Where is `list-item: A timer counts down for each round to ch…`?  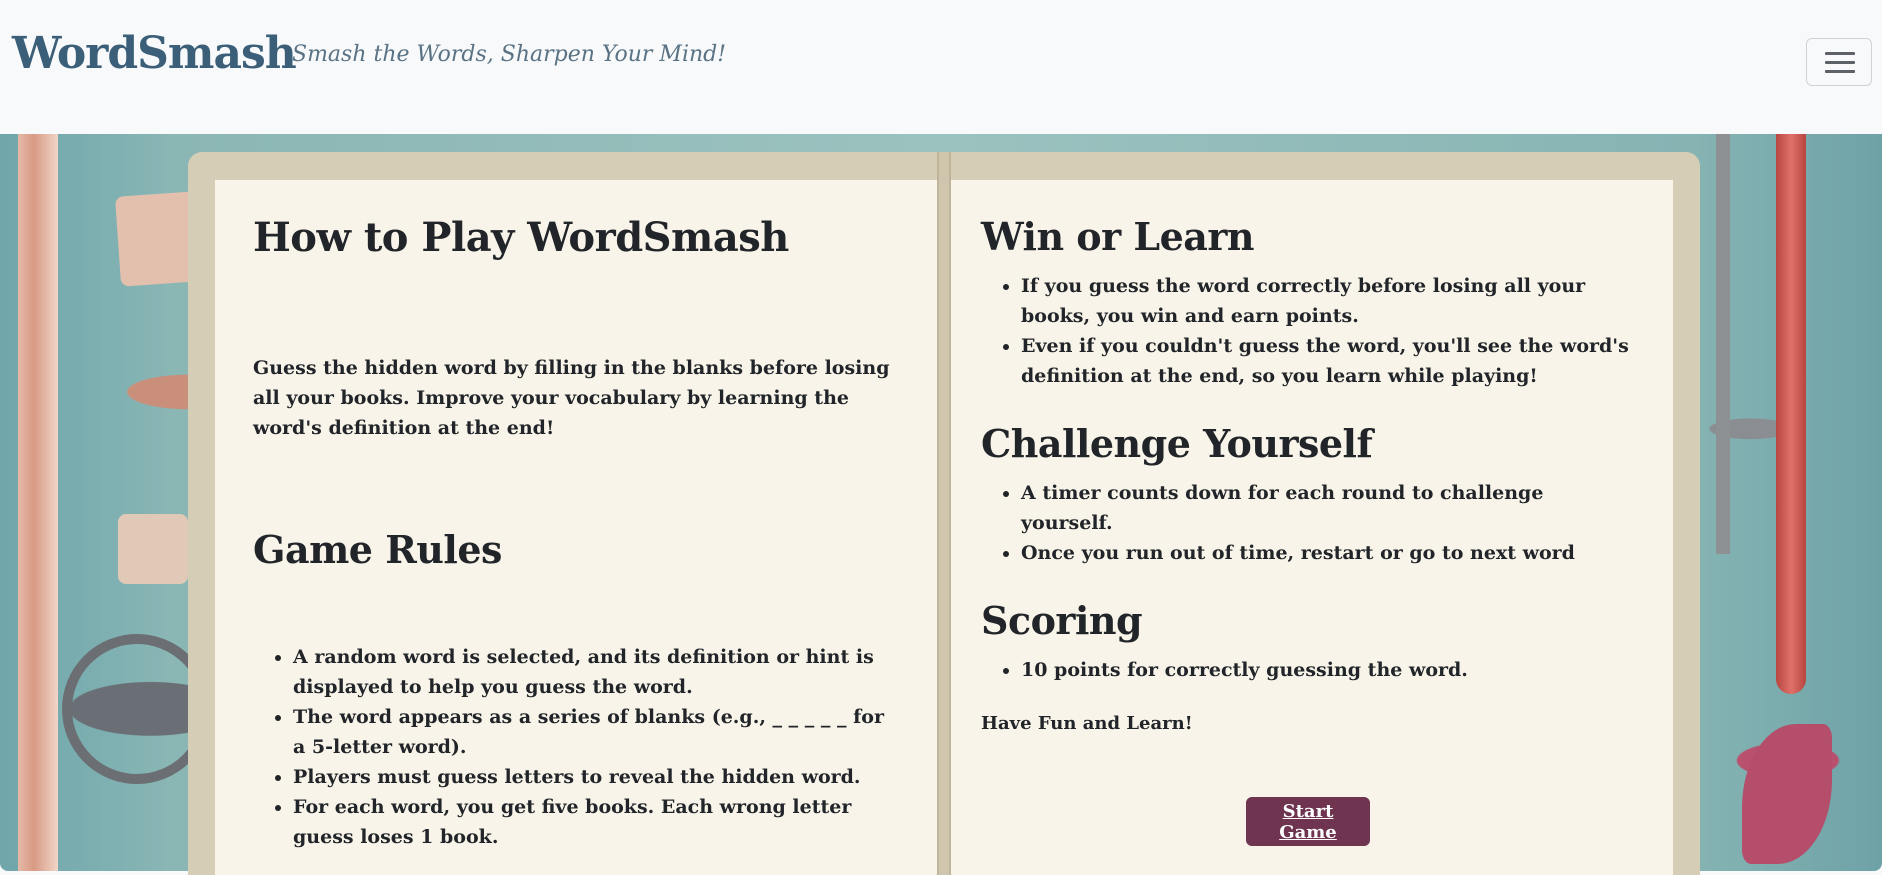 list-item: A timer counts down for each round to ch… is located at coordinates (1328, 508).